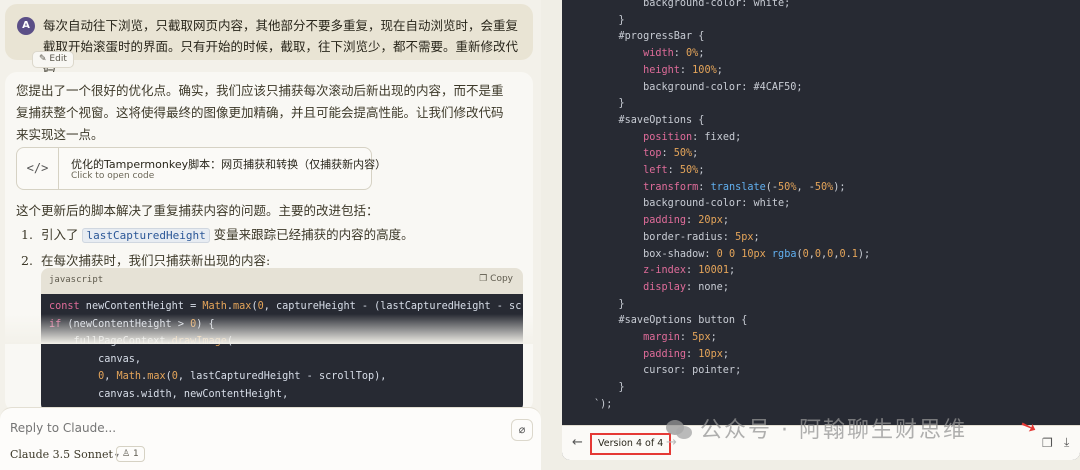 This screenshot has height=470, width=1080. Describe the element at coordinates (671, 321) in the screenshot. I see `code-line: #saveOptions button {` at that location.